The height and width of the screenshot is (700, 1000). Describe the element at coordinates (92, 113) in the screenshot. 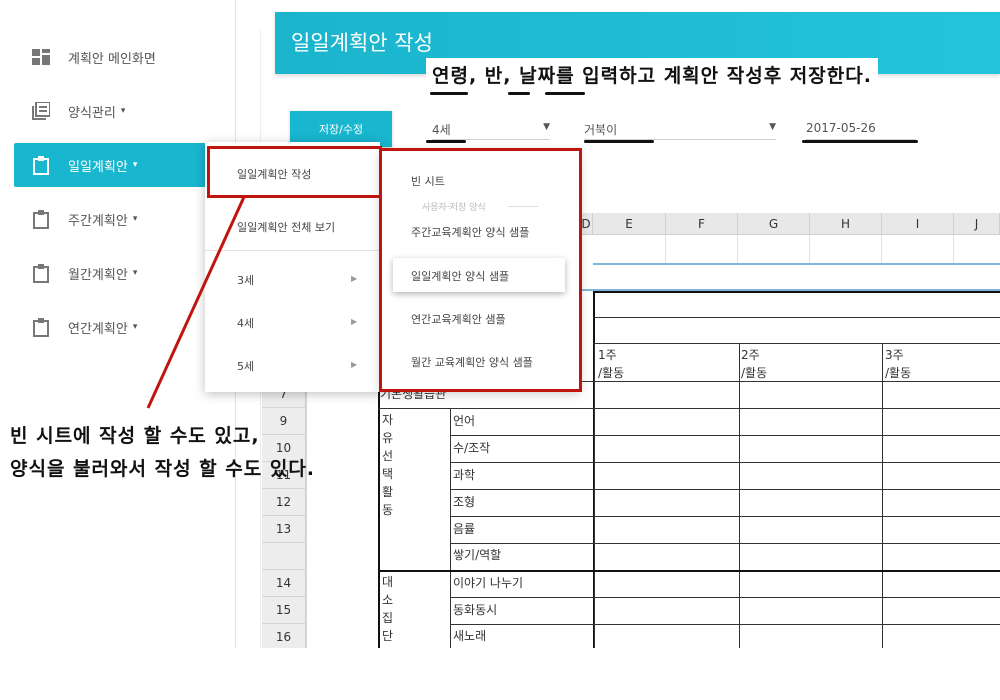

I see `sidebar-item-label: 양식관리` at that location.